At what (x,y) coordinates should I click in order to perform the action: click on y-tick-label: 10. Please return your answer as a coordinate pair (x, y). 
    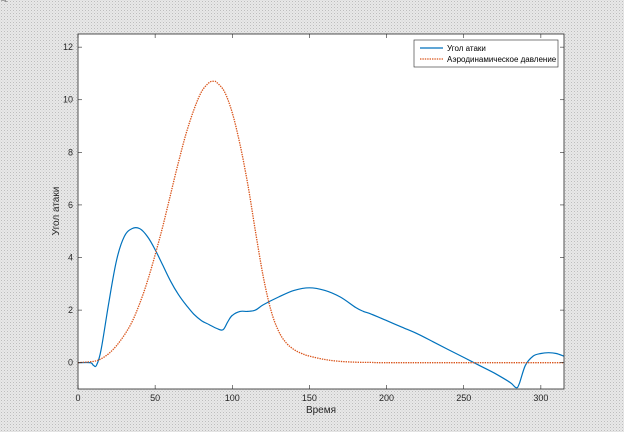
    Looking at the image, I should click on (68, 100).